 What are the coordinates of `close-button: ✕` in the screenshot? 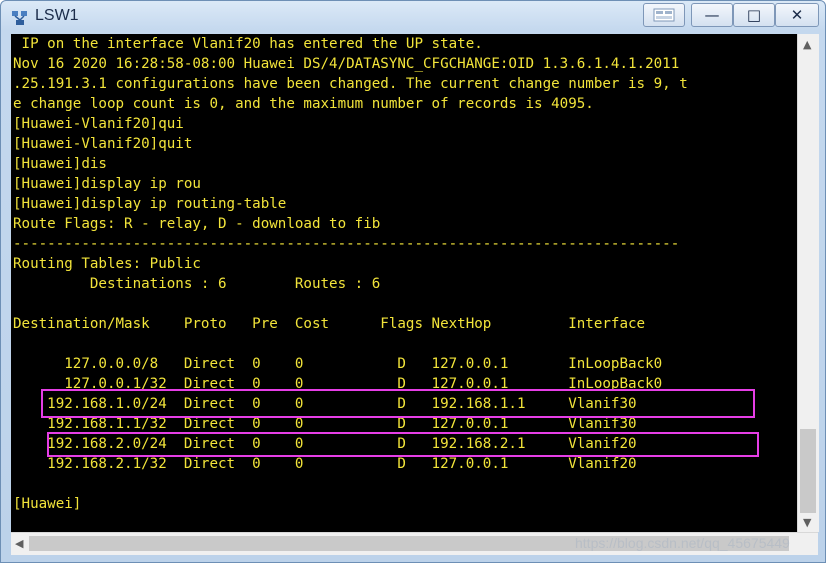 It's located at (797, 15).